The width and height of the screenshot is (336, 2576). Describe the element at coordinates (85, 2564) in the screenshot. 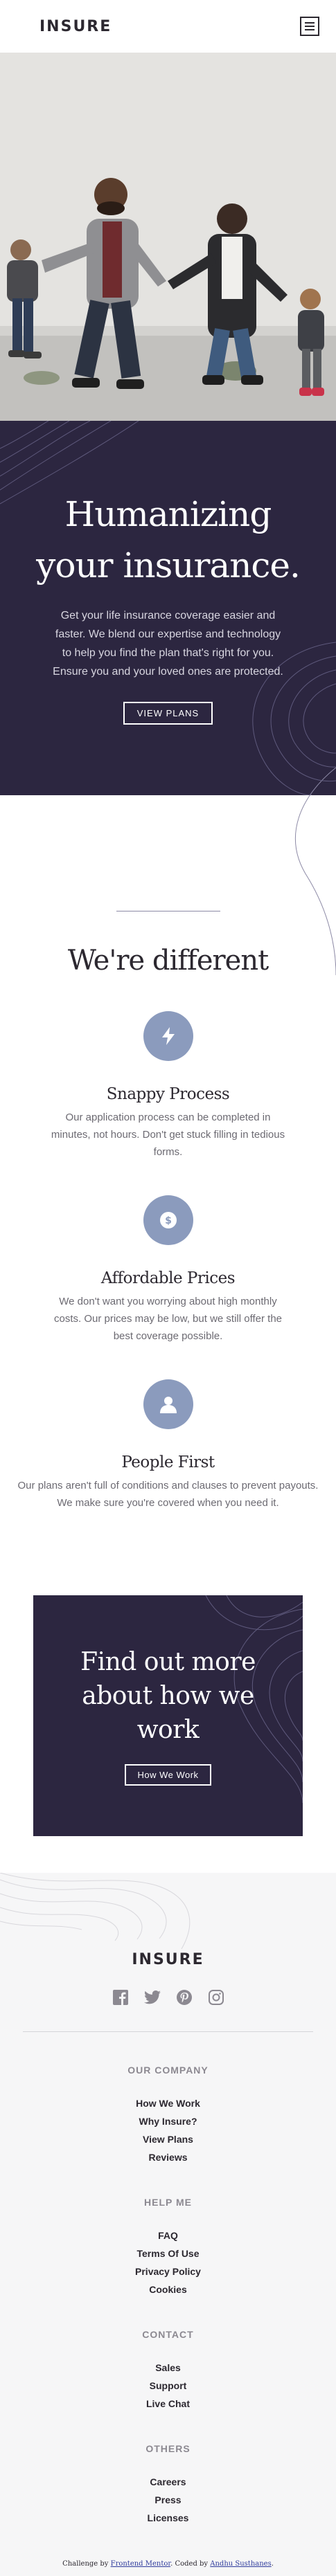

I see `attribution-prefix: Challenge by` at that location.